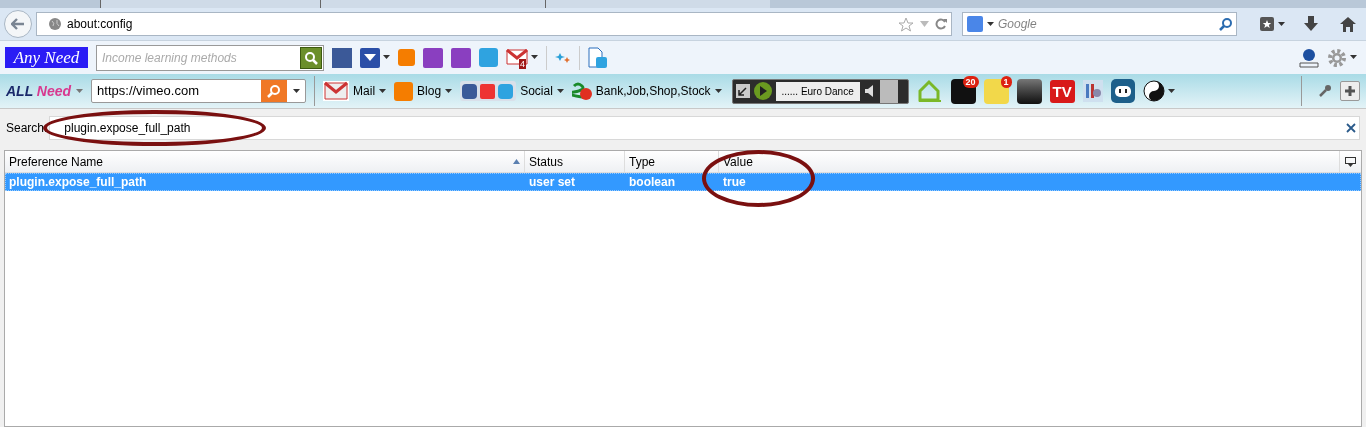 The image size is (1366, 431). Describe the element at coordinates (734, 182) in the screenshot. I see `table-cell-text: true` at that location.